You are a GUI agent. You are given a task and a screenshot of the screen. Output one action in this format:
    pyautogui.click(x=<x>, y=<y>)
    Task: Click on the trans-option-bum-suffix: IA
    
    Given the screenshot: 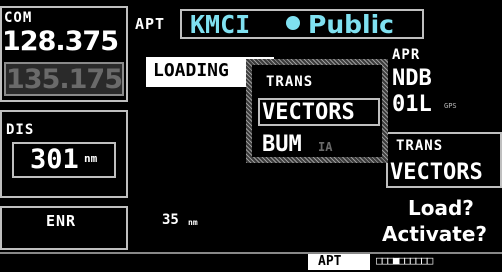 What is the action you would take?
    pyautogui.click(x=325, y=147)
    